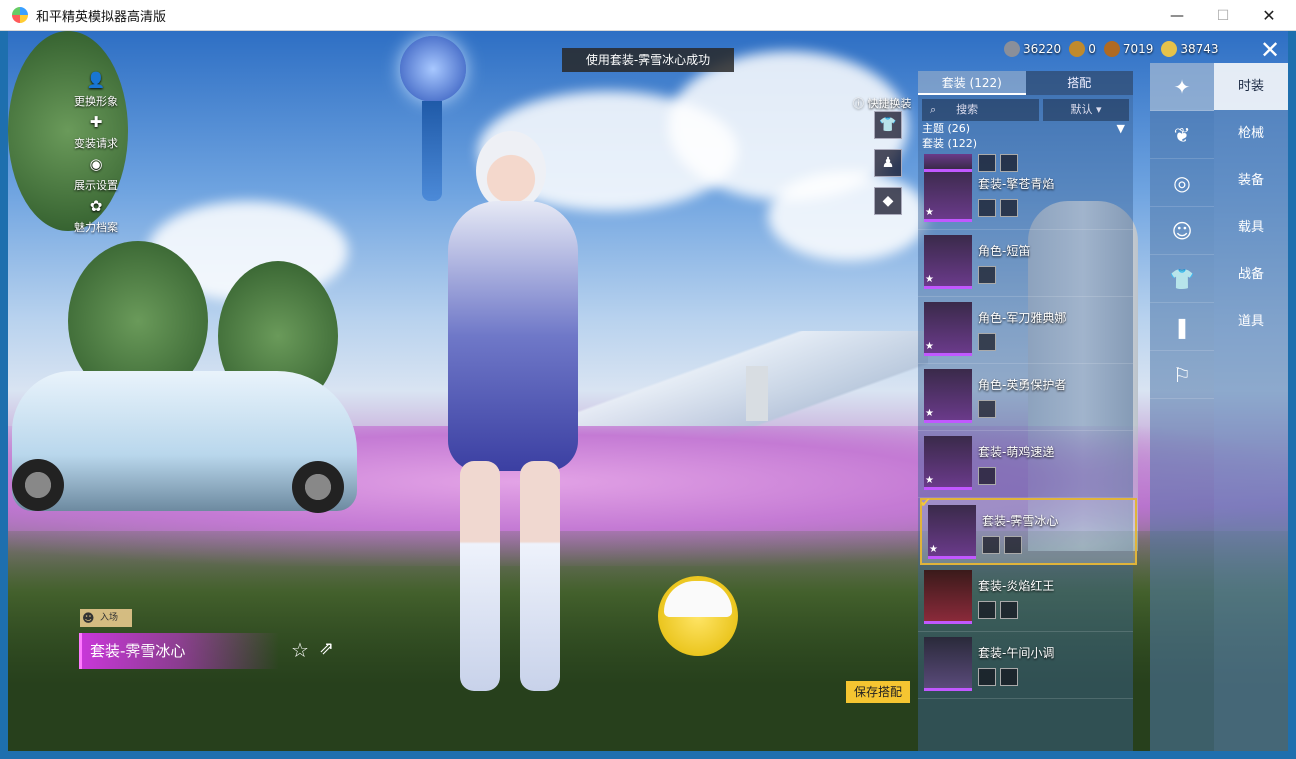  I want to click on sort-dropdown: 默认 ▾, so click(1086, 110).